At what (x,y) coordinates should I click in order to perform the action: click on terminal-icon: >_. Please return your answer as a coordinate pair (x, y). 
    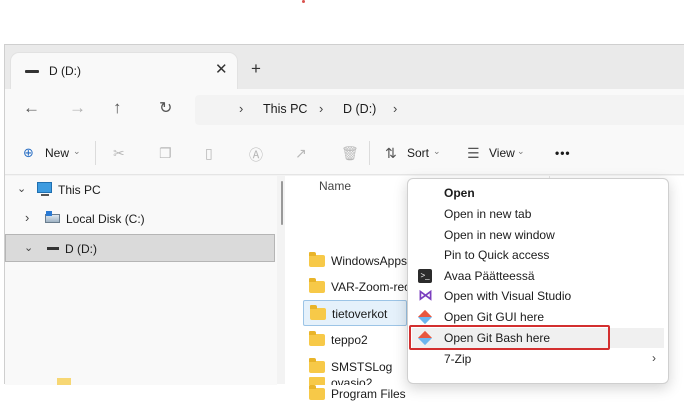
    Looking at the image, I should click on (425, 276).